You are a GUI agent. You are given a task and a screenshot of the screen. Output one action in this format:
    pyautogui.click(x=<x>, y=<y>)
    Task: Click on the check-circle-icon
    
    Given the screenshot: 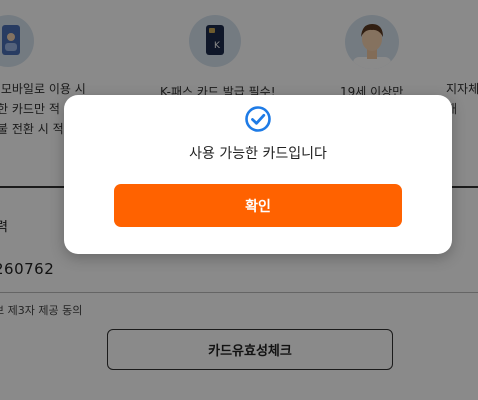 What is the action you would take?
    pyautogui.click(x=258, y=119)
    